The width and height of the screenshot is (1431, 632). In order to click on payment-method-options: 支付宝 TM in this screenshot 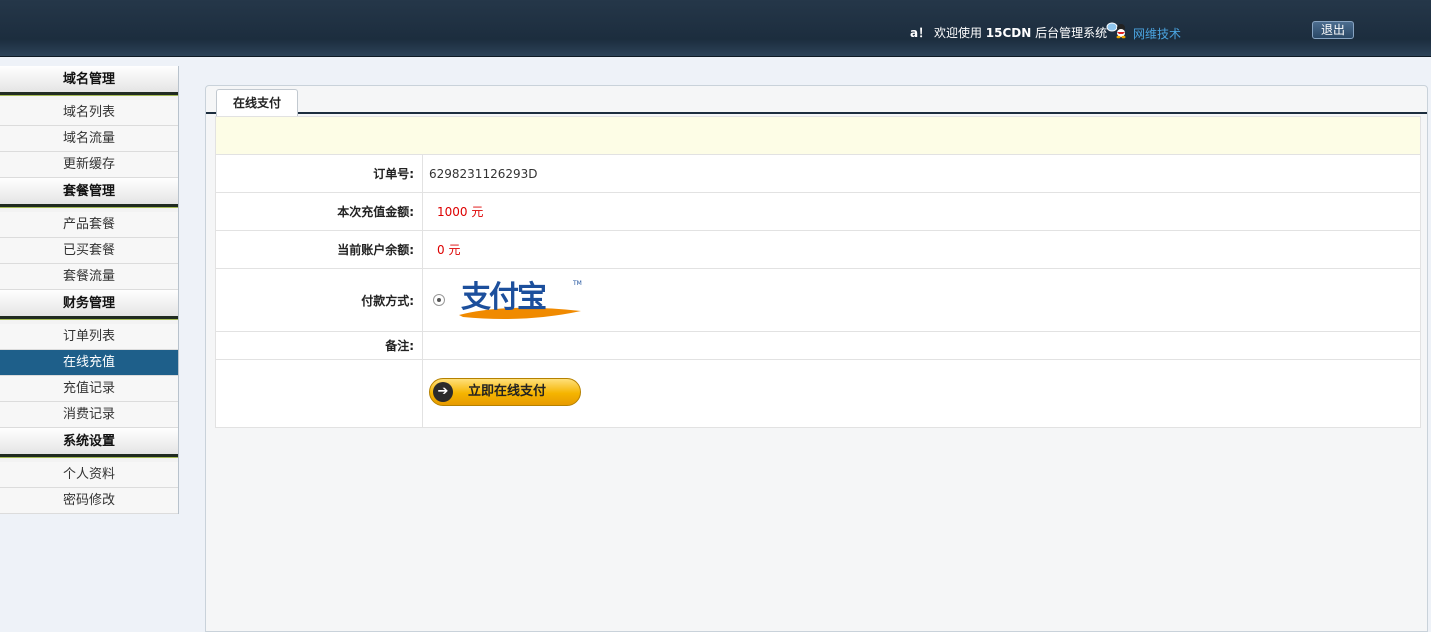, I will do `click(921, 300)`.